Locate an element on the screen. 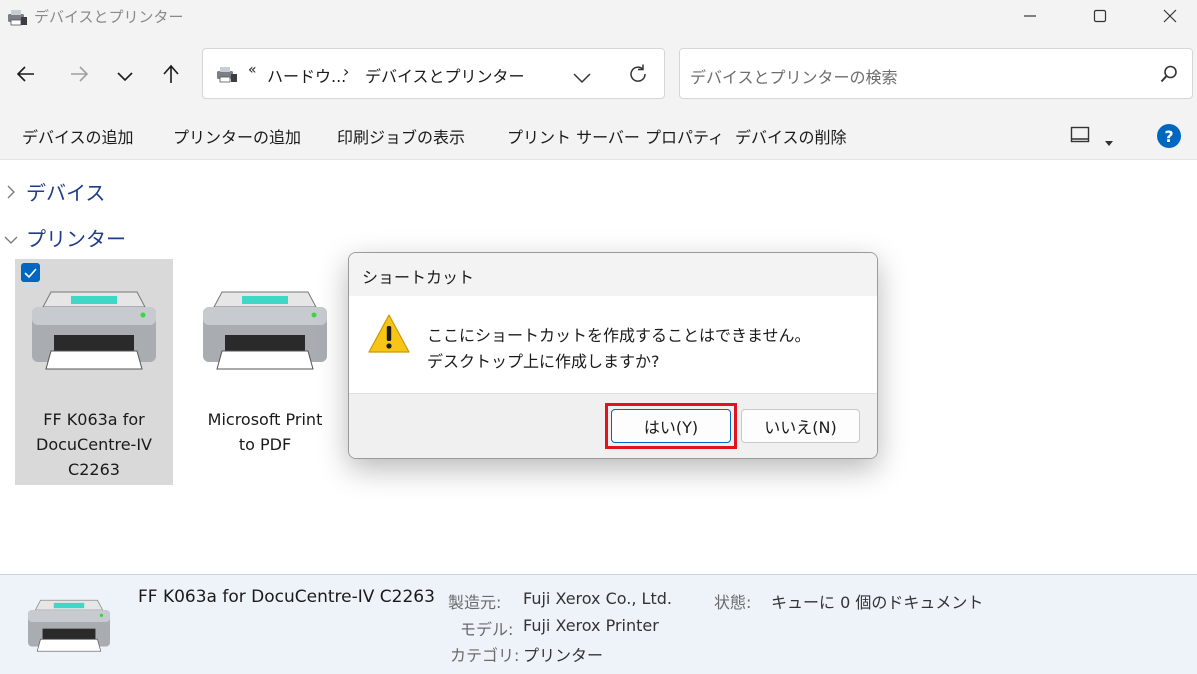 This screenshot has width=1197, height=674. model-label: モデル: is located at coordinates (487, 629).